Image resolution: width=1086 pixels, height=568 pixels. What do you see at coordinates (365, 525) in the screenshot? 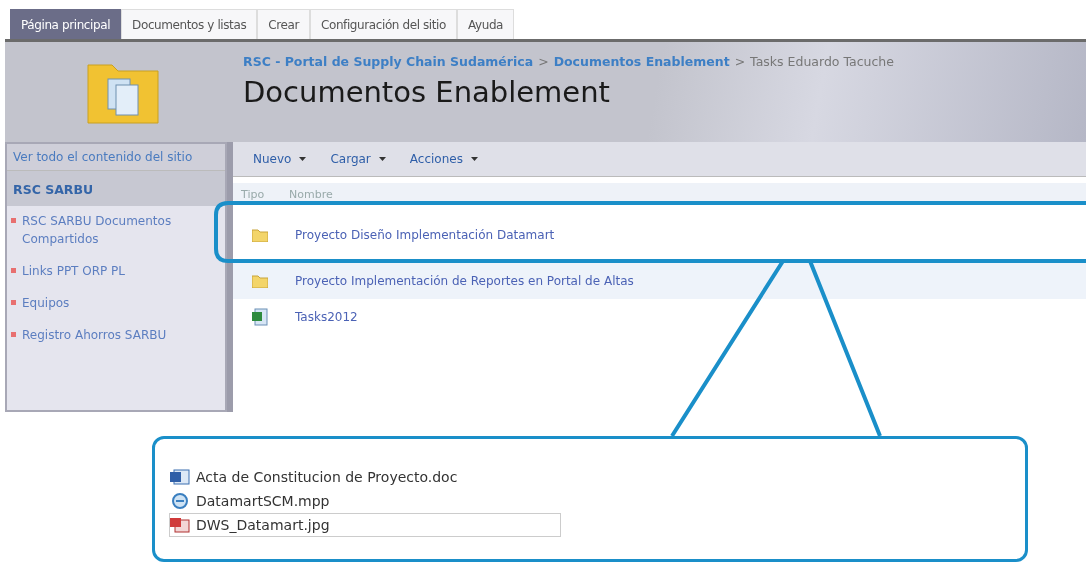
I see `file-item: DWS_Datamart.jpg` at bounding box center [365, 525].